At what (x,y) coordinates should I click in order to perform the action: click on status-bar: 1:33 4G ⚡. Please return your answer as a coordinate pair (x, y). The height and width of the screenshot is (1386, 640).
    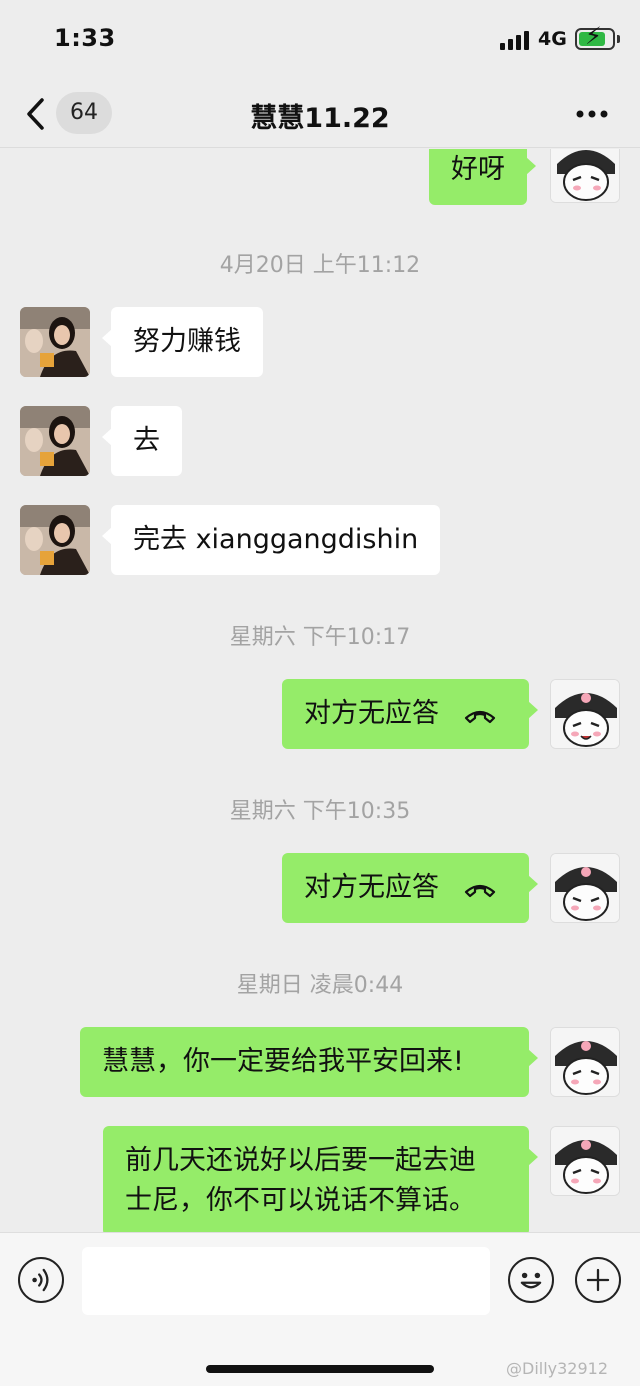
    Looking at the image, I should click on (320, 40).